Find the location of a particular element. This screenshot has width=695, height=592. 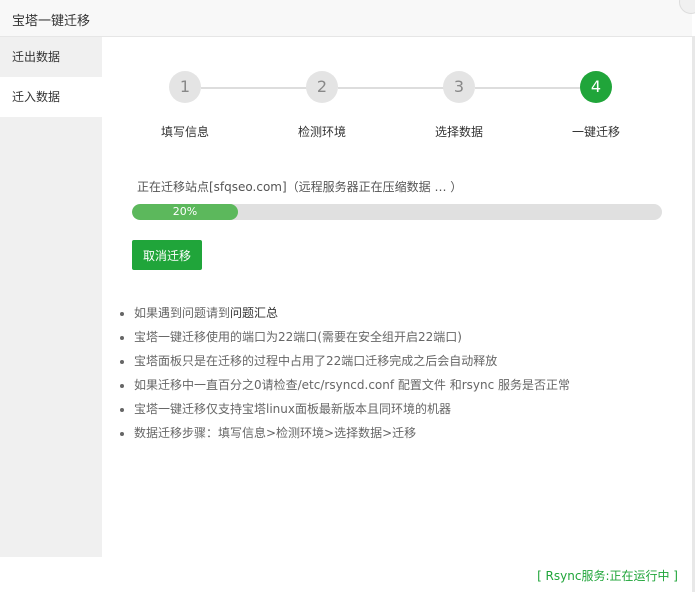

step-indicator: 1 2 3 4 填写信息 检测环境 选择数据 一键迁移 is located at coordinates (397, 106).